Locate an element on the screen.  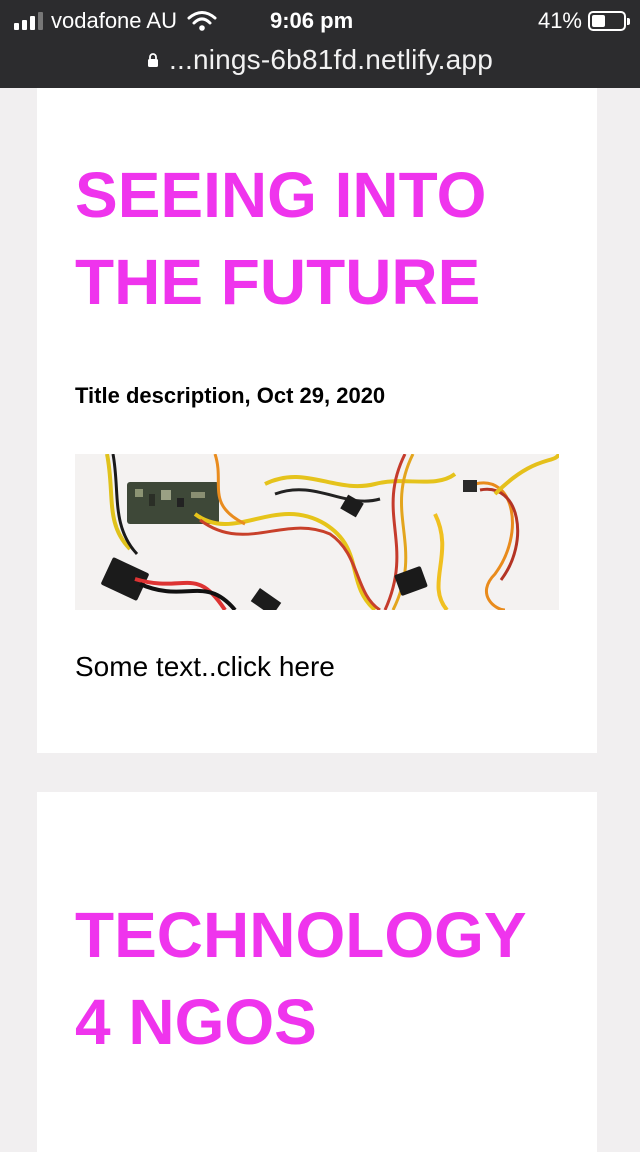
lock-icon is located at coordinates (153, 60).